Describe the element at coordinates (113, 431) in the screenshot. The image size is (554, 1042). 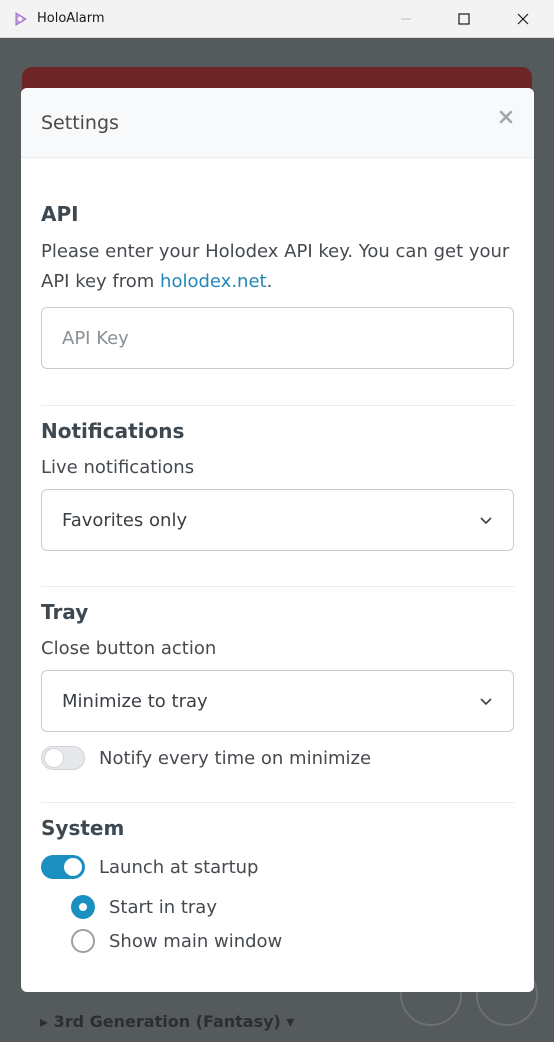
I see `notifications-section-title: Notifications` at that location.